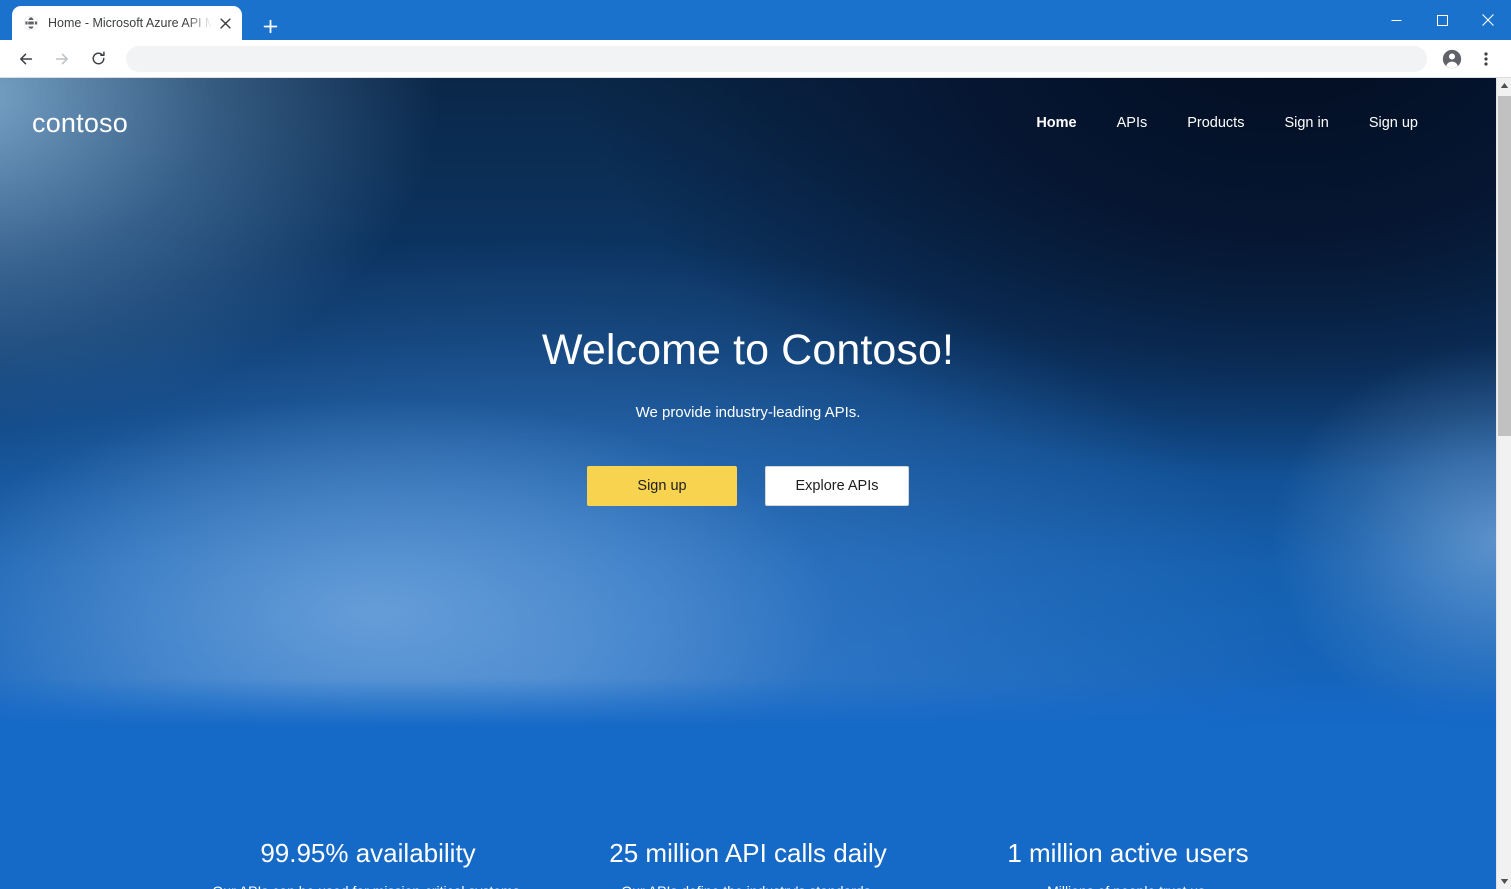 The height and width of the screenshot is (889, 1511). Describe the element at coordinates (225, 23) in the screenshot. I see `close-icon` at that location.